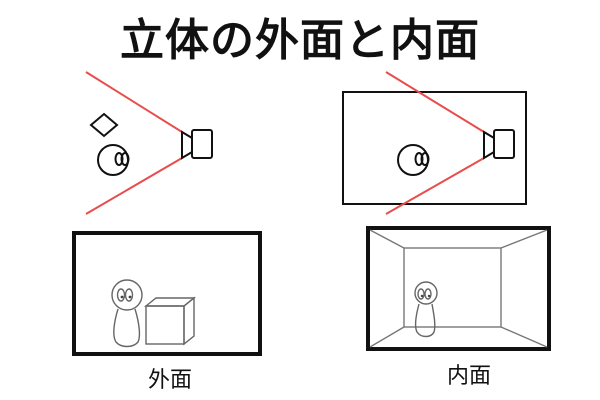  Describe the element at coordinates (134, 102) in the screenshot. I see `view-line-upper-left` at that location.